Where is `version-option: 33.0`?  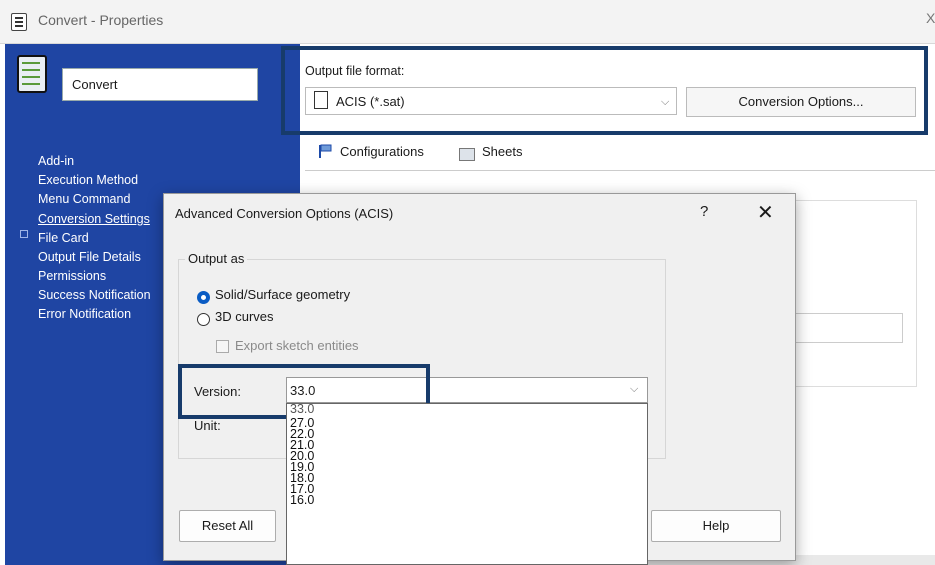
version-option: 33.0 is located at coordinates (467, 409).